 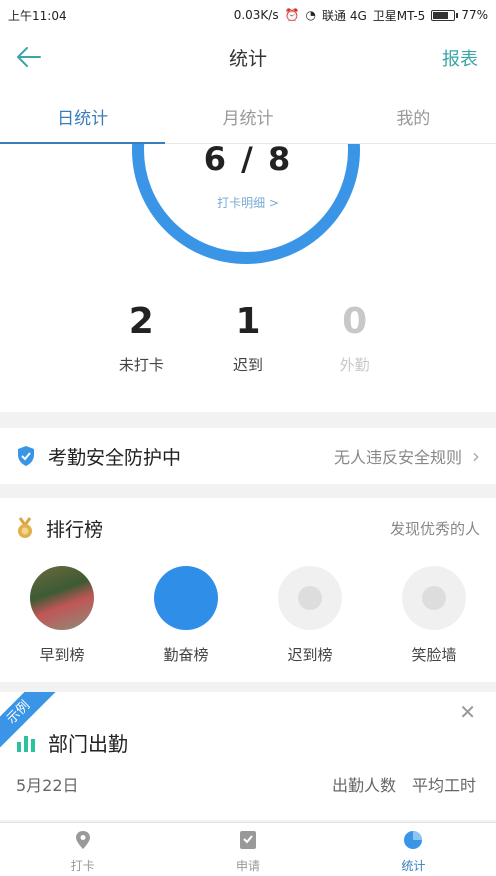 What do you see at coordinates (141, 365) in the screenshot?
I see `counter-label: 未打卡` at bounding box center [141, 365].